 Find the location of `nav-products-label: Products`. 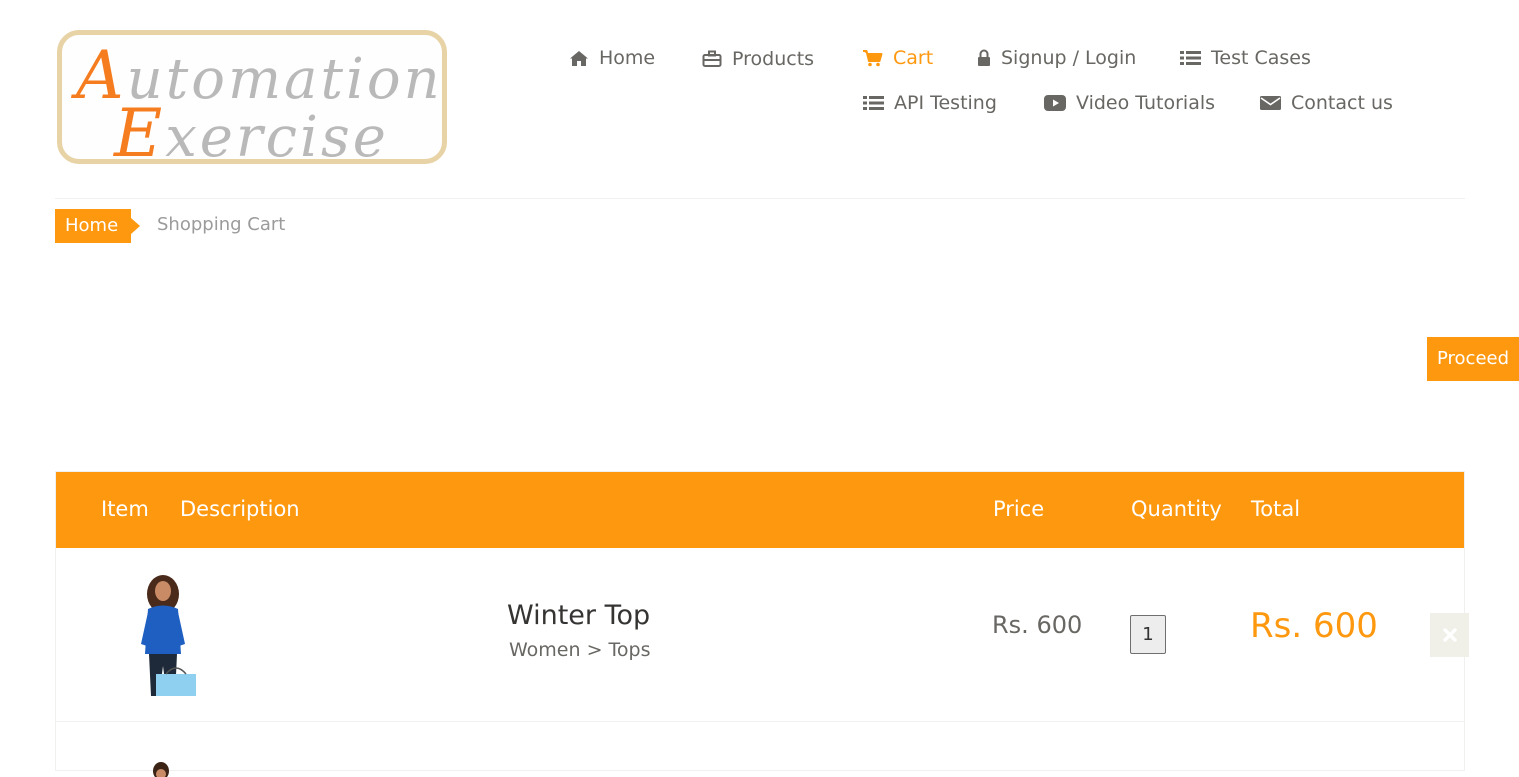

nav-products-label: Products is located at coordinates (773, 59).